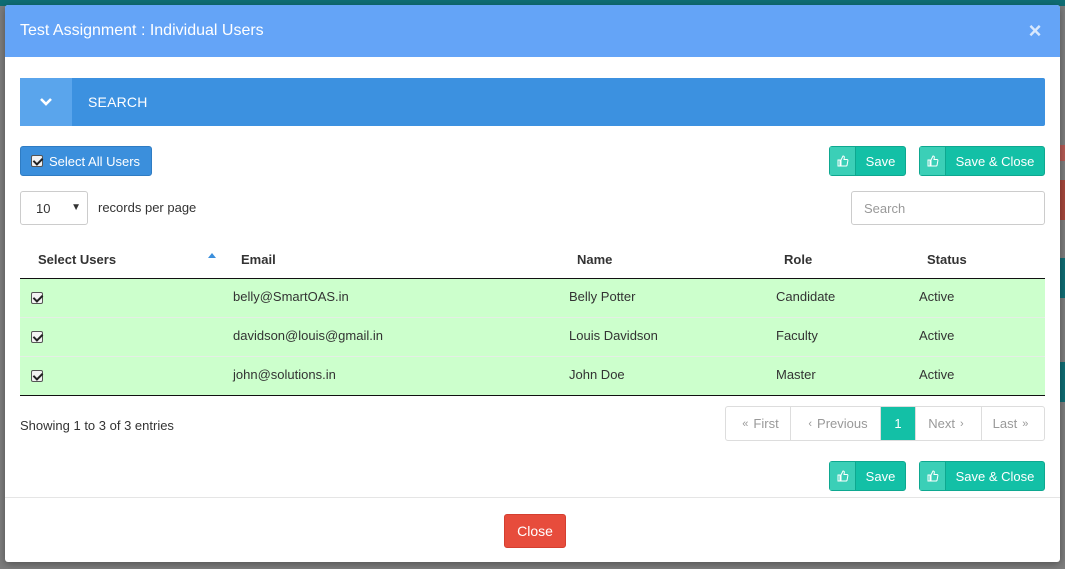 This screenshot has height=569, width=1065. I want to click on search-input, so click(948, 208).